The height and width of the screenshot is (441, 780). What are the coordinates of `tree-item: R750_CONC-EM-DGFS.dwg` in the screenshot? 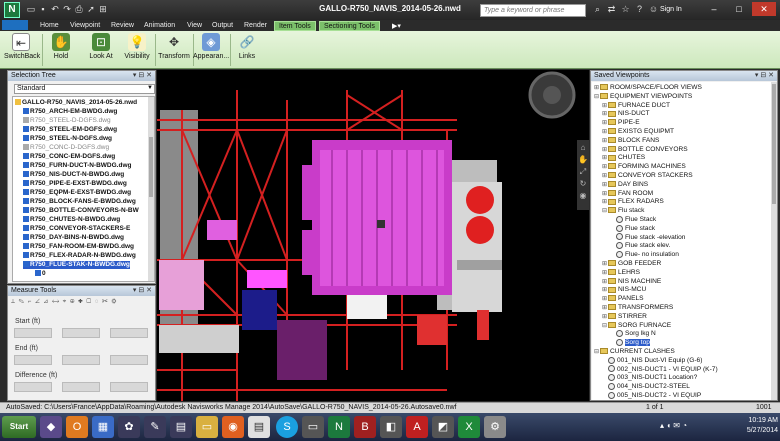 It's located at (69, 157).